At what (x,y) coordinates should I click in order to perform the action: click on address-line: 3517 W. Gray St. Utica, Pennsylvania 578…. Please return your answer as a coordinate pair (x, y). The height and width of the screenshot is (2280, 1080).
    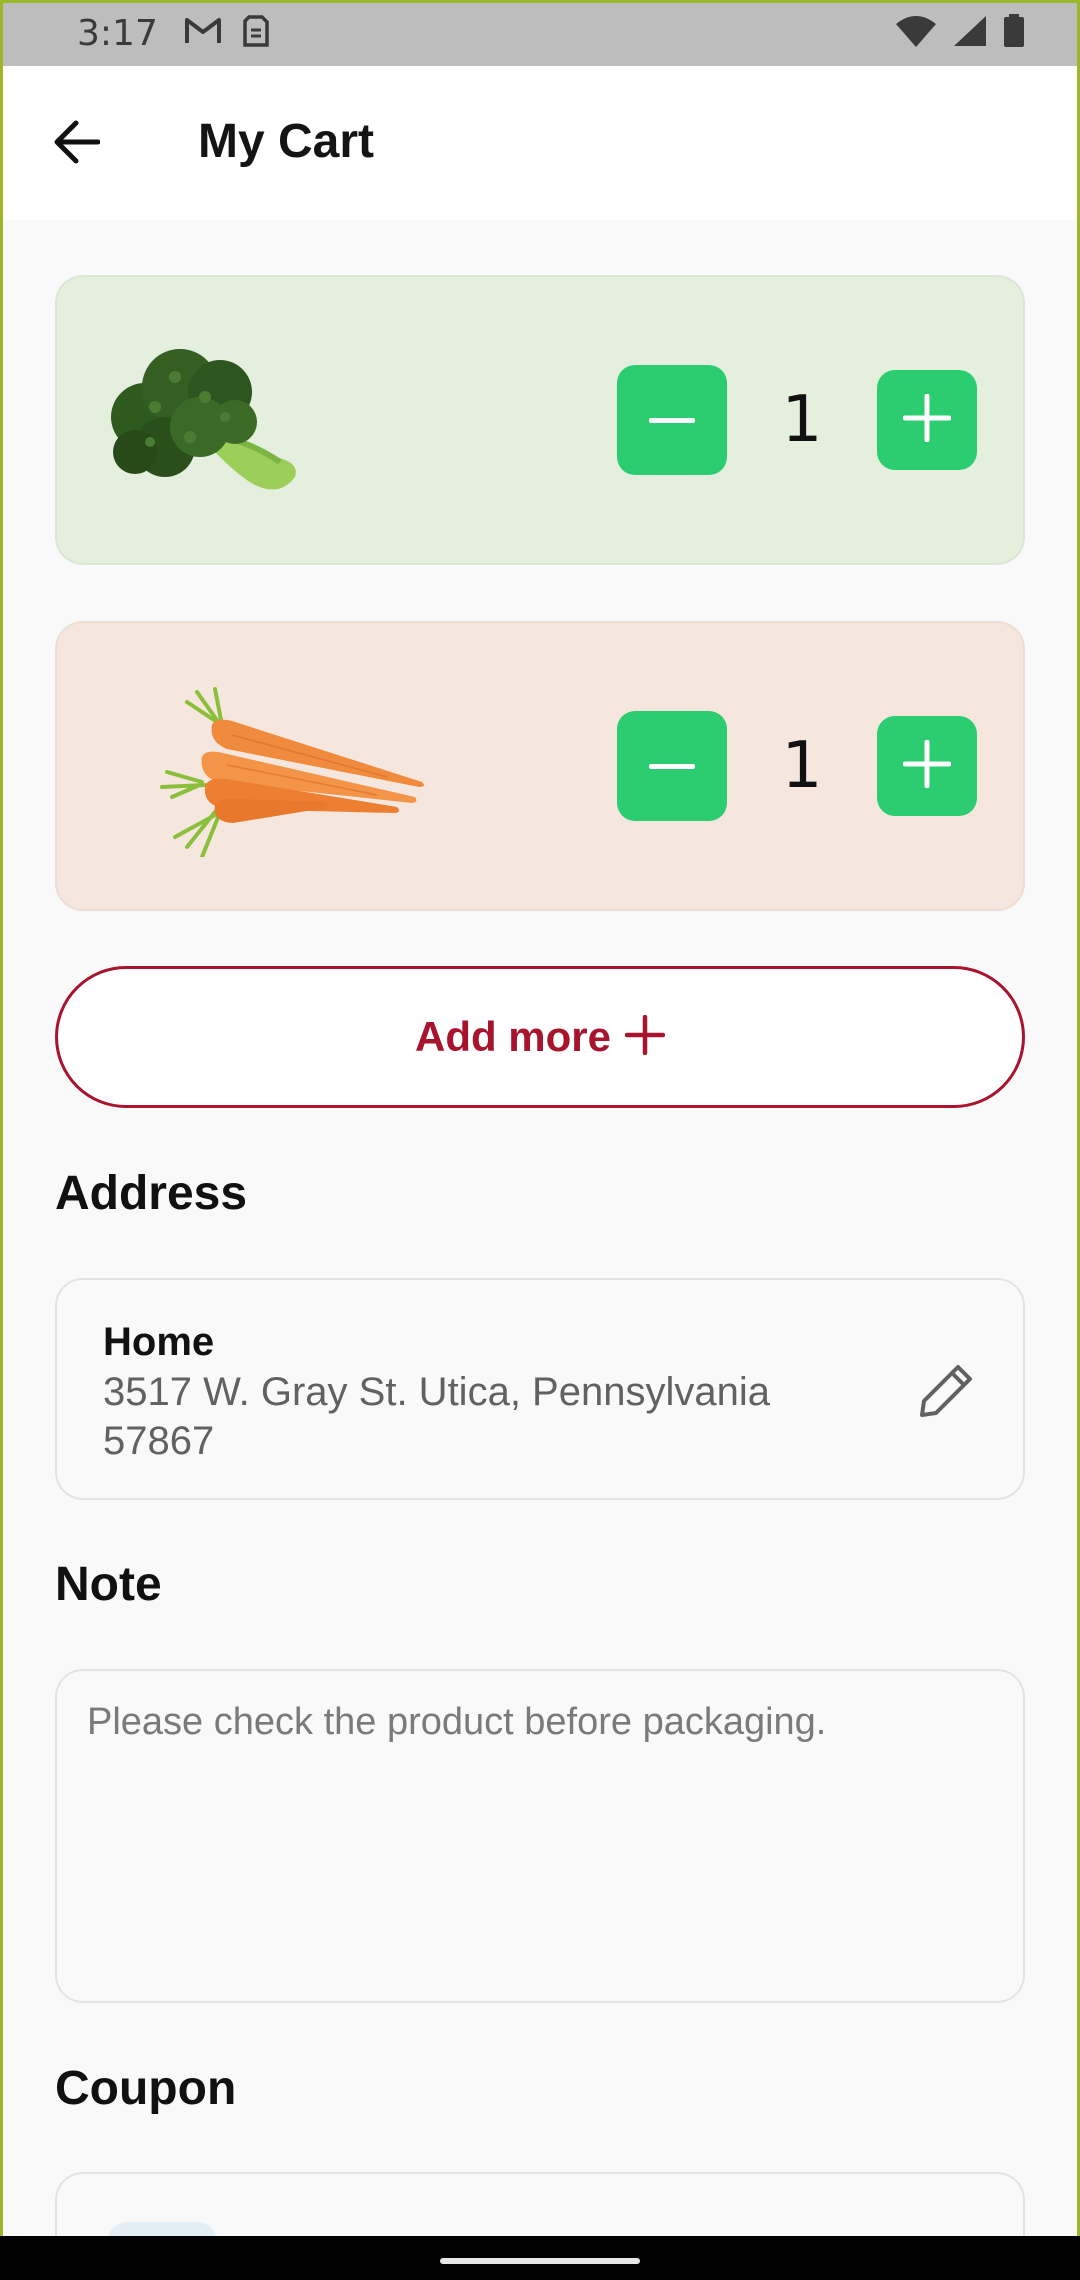
    Looking at the image, I should click on (436, 1416).